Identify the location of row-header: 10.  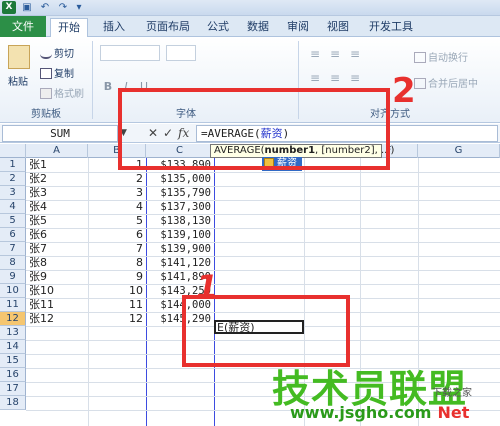
(13, 291).